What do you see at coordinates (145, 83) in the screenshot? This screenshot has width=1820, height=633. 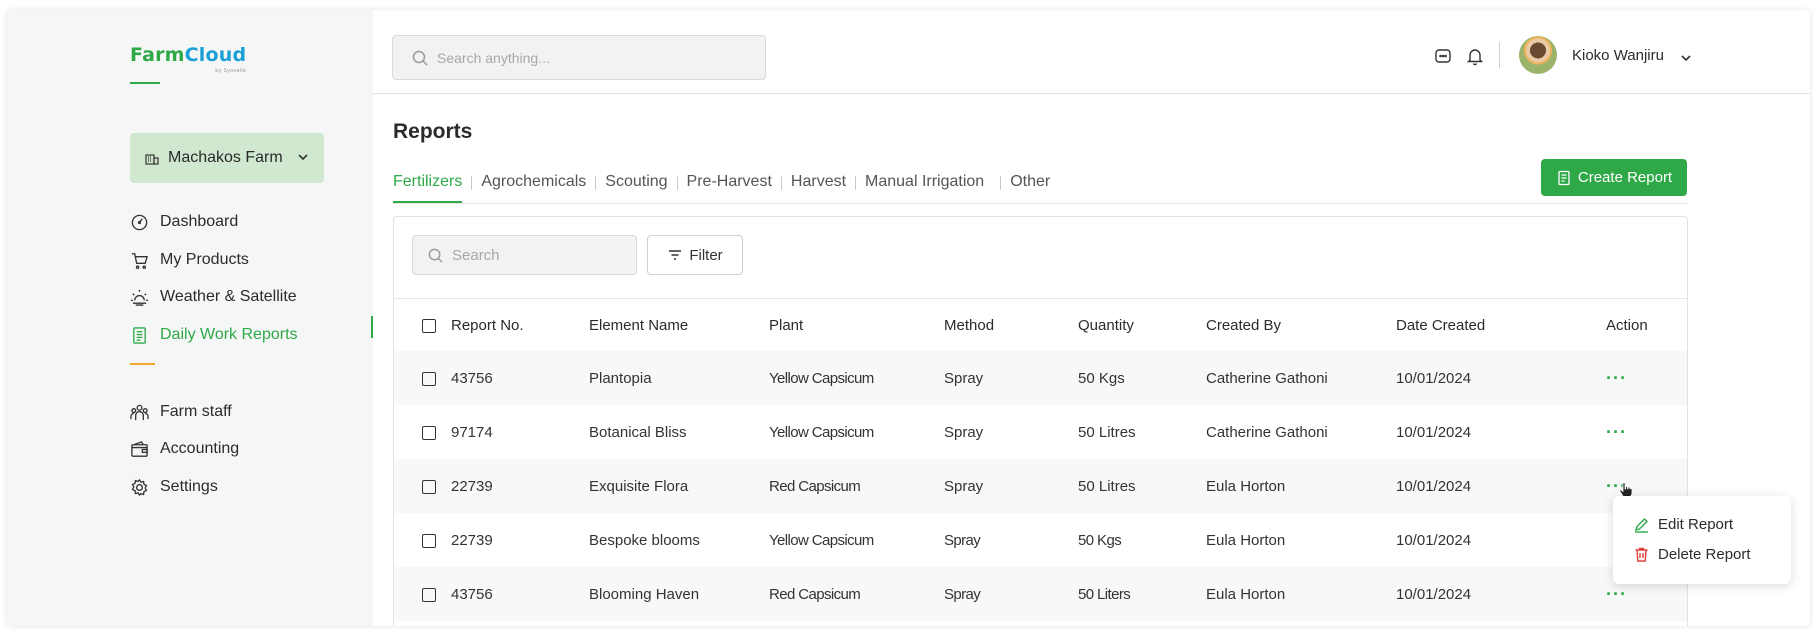 I see `logo-underline` at bounding box center [145, 83].